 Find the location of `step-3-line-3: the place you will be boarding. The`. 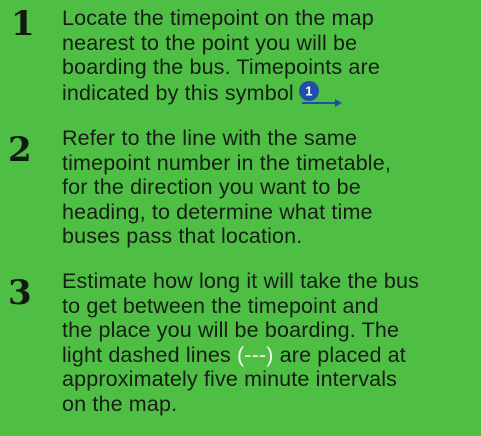

step-3-line-3: the place you will be boarding. The is located at coordinates (231, 330).